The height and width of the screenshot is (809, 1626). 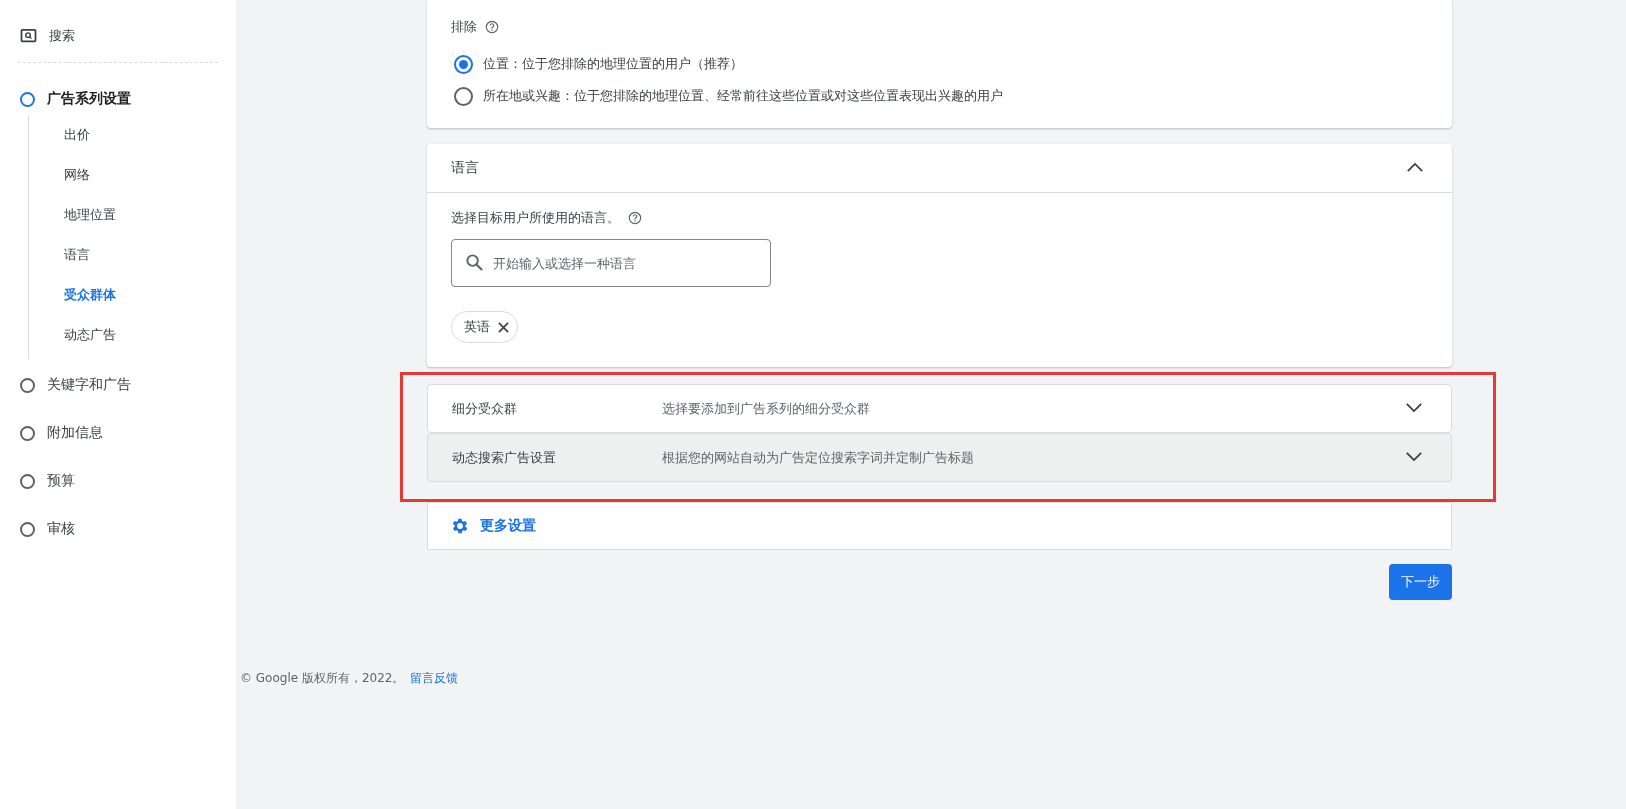 What do you see at coordinates (75, 433) in the screenshot?
I see `sidebar-step: 附加信息` at bounding box center [75, 433].